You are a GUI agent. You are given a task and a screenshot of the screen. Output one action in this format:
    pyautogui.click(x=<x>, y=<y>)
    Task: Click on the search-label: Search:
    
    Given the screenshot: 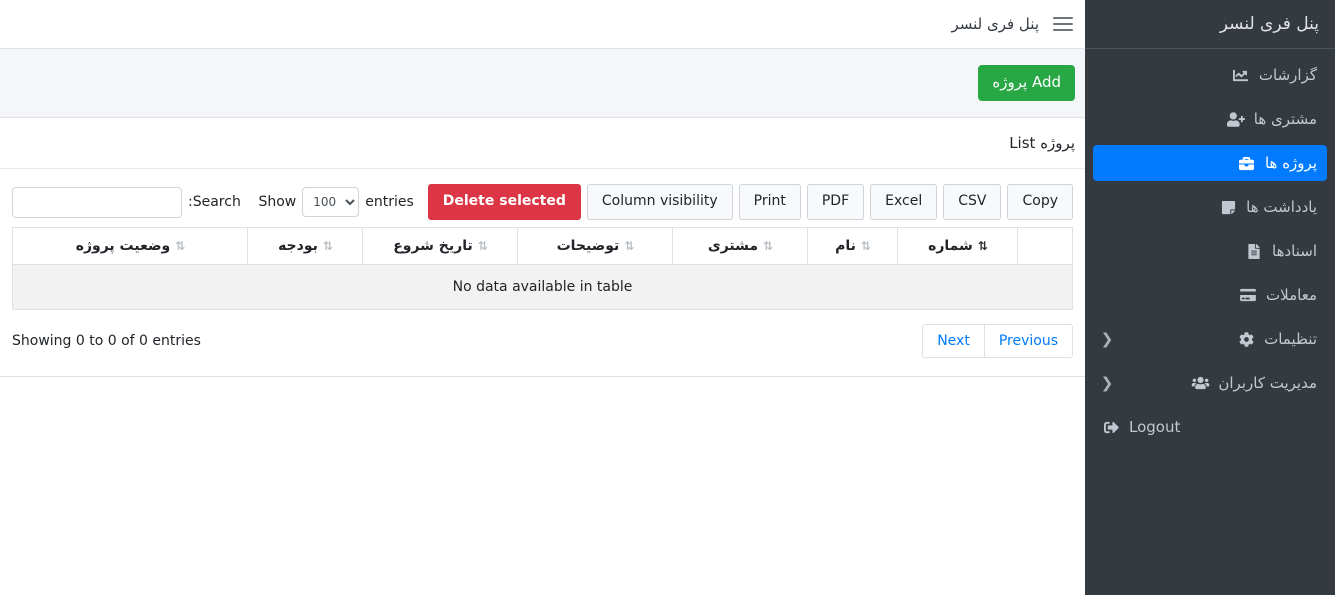 What is the action you would take?
    pyautogui.click(x=214, y=202)
    